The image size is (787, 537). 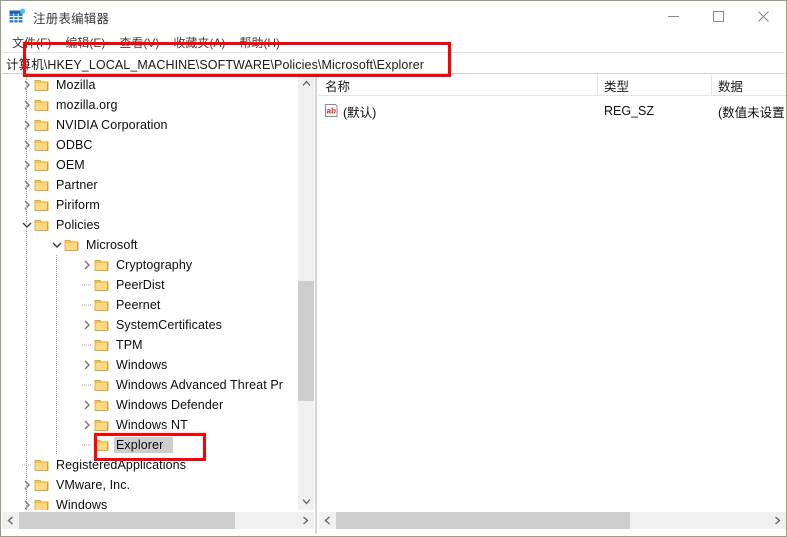 I want to click on tree-item-label: RegisteredApplications, so click(x=121, y=465).